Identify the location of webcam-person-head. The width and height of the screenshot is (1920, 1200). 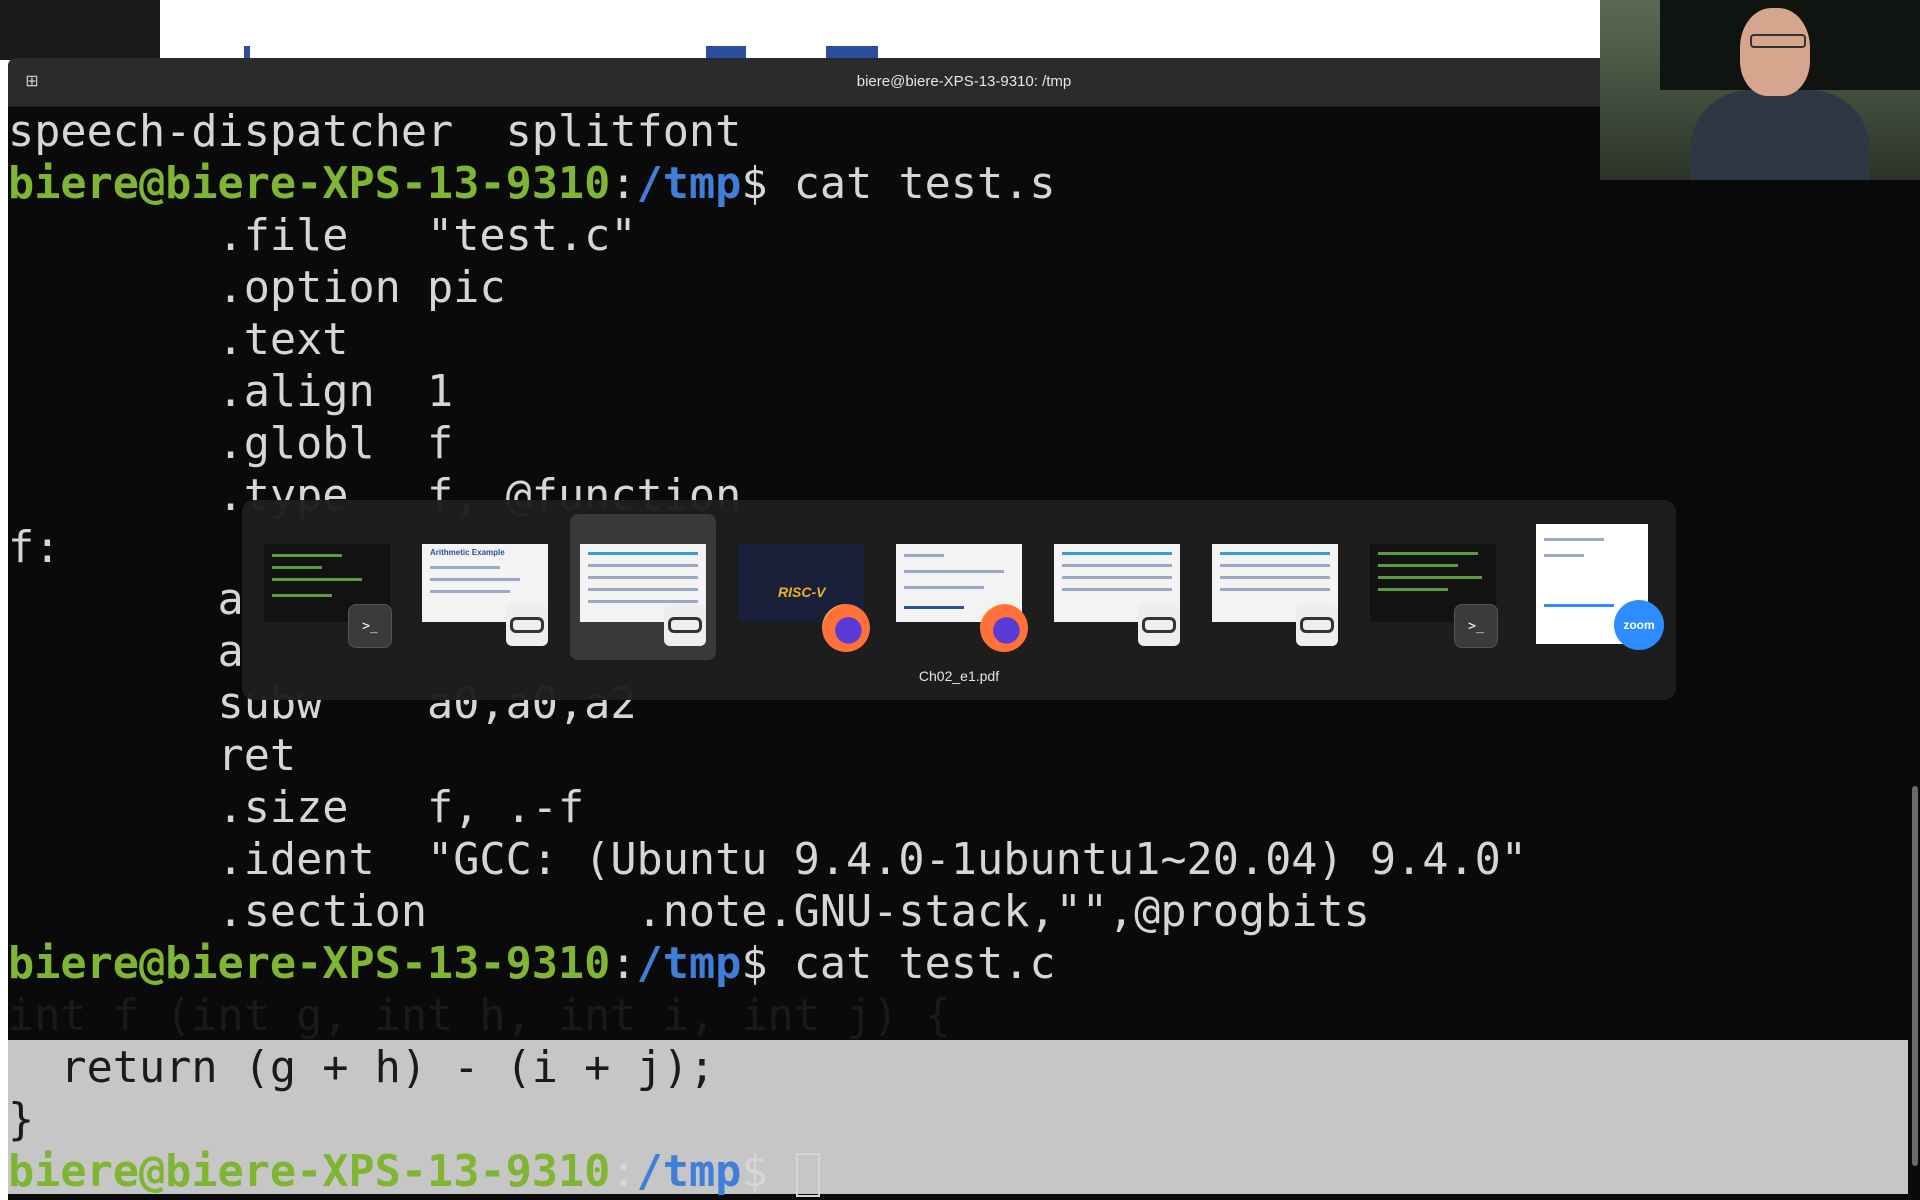
(1775, 52).